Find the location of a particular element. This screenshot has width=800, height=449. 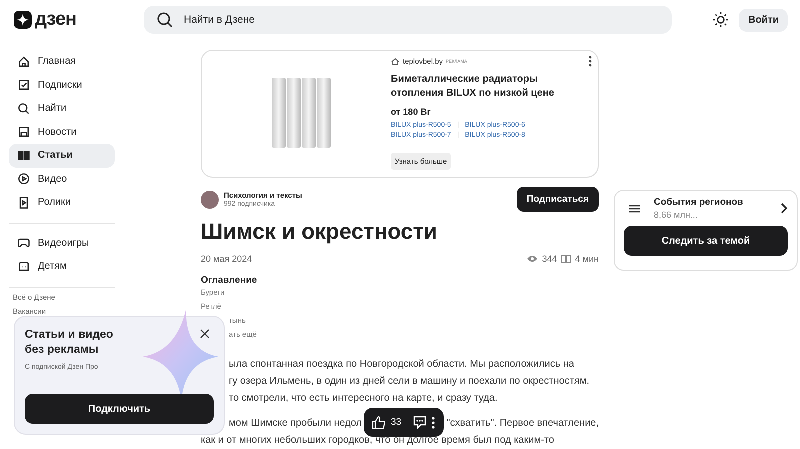

radiator-photo-placeholder is located at coordinates (301, 113).